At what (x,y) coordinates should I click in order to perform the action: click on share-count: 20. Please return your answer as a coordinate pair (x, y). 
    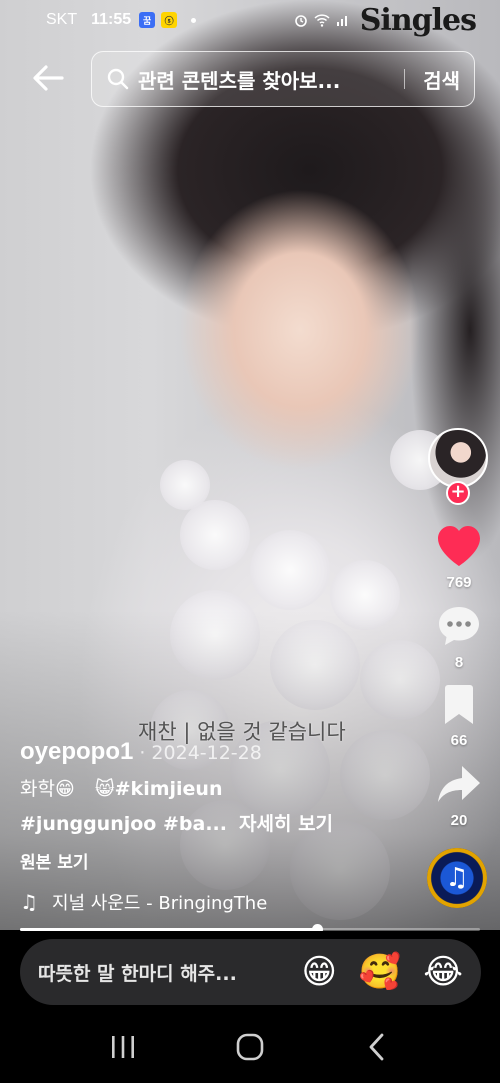
    Looking at the image, I should click on (459, 820).